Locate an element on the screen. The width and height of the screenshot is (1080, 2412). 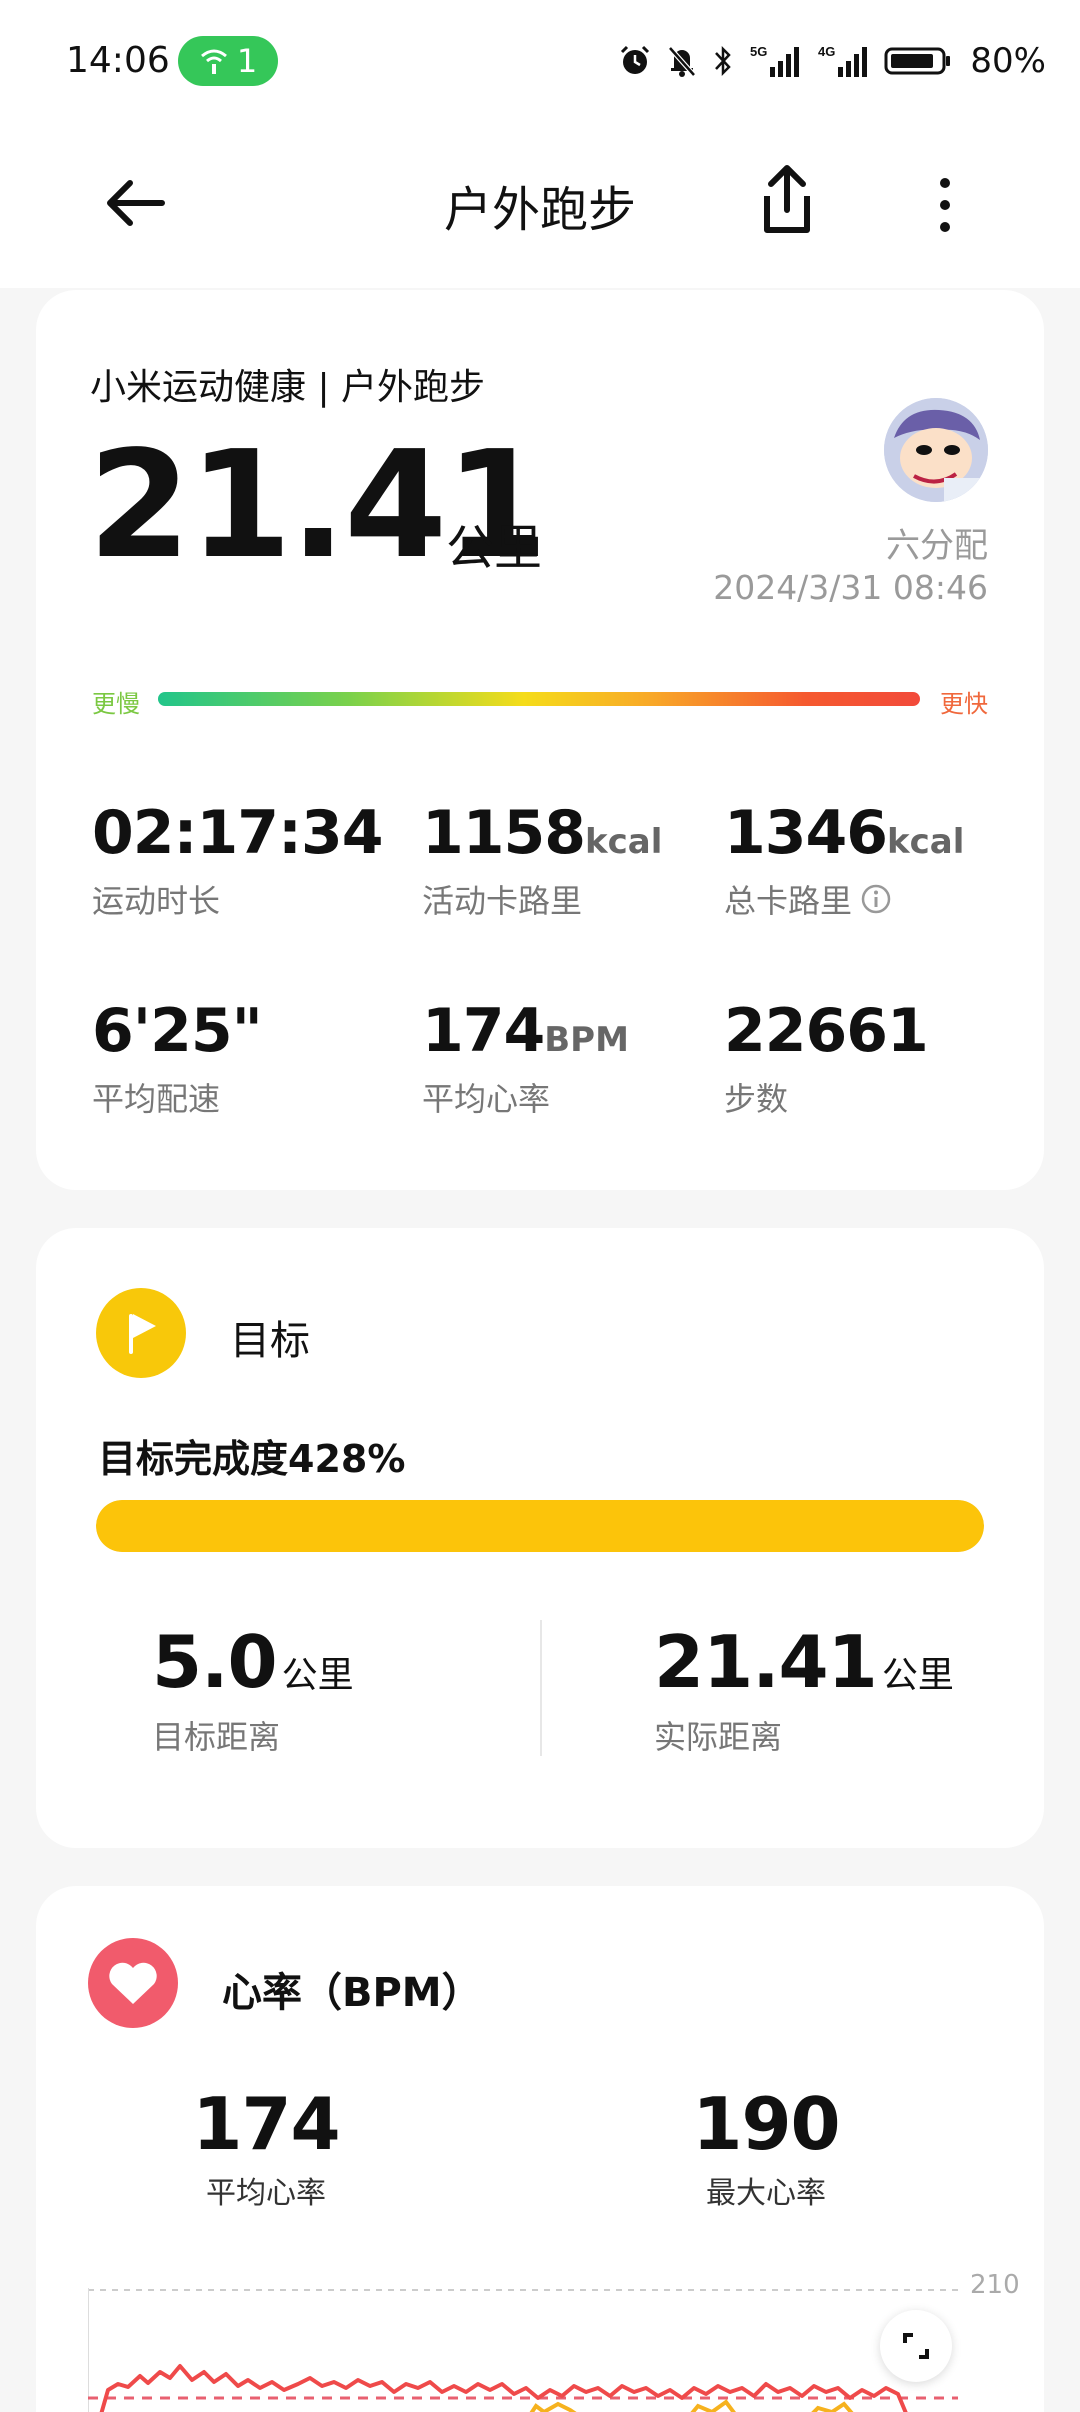
top-app-bar: 户外跑步 is located at coordinates (540, 204).